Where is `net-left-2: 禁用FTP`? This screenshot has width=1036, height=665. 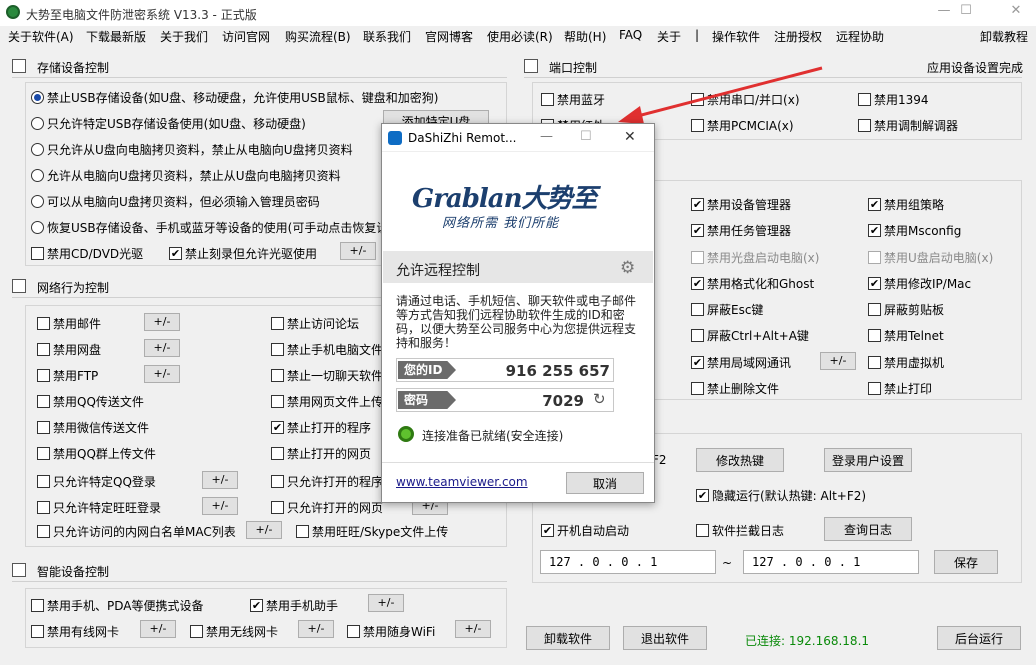
net-left-2: 禁用FTP is located at coordinates (67, 375).